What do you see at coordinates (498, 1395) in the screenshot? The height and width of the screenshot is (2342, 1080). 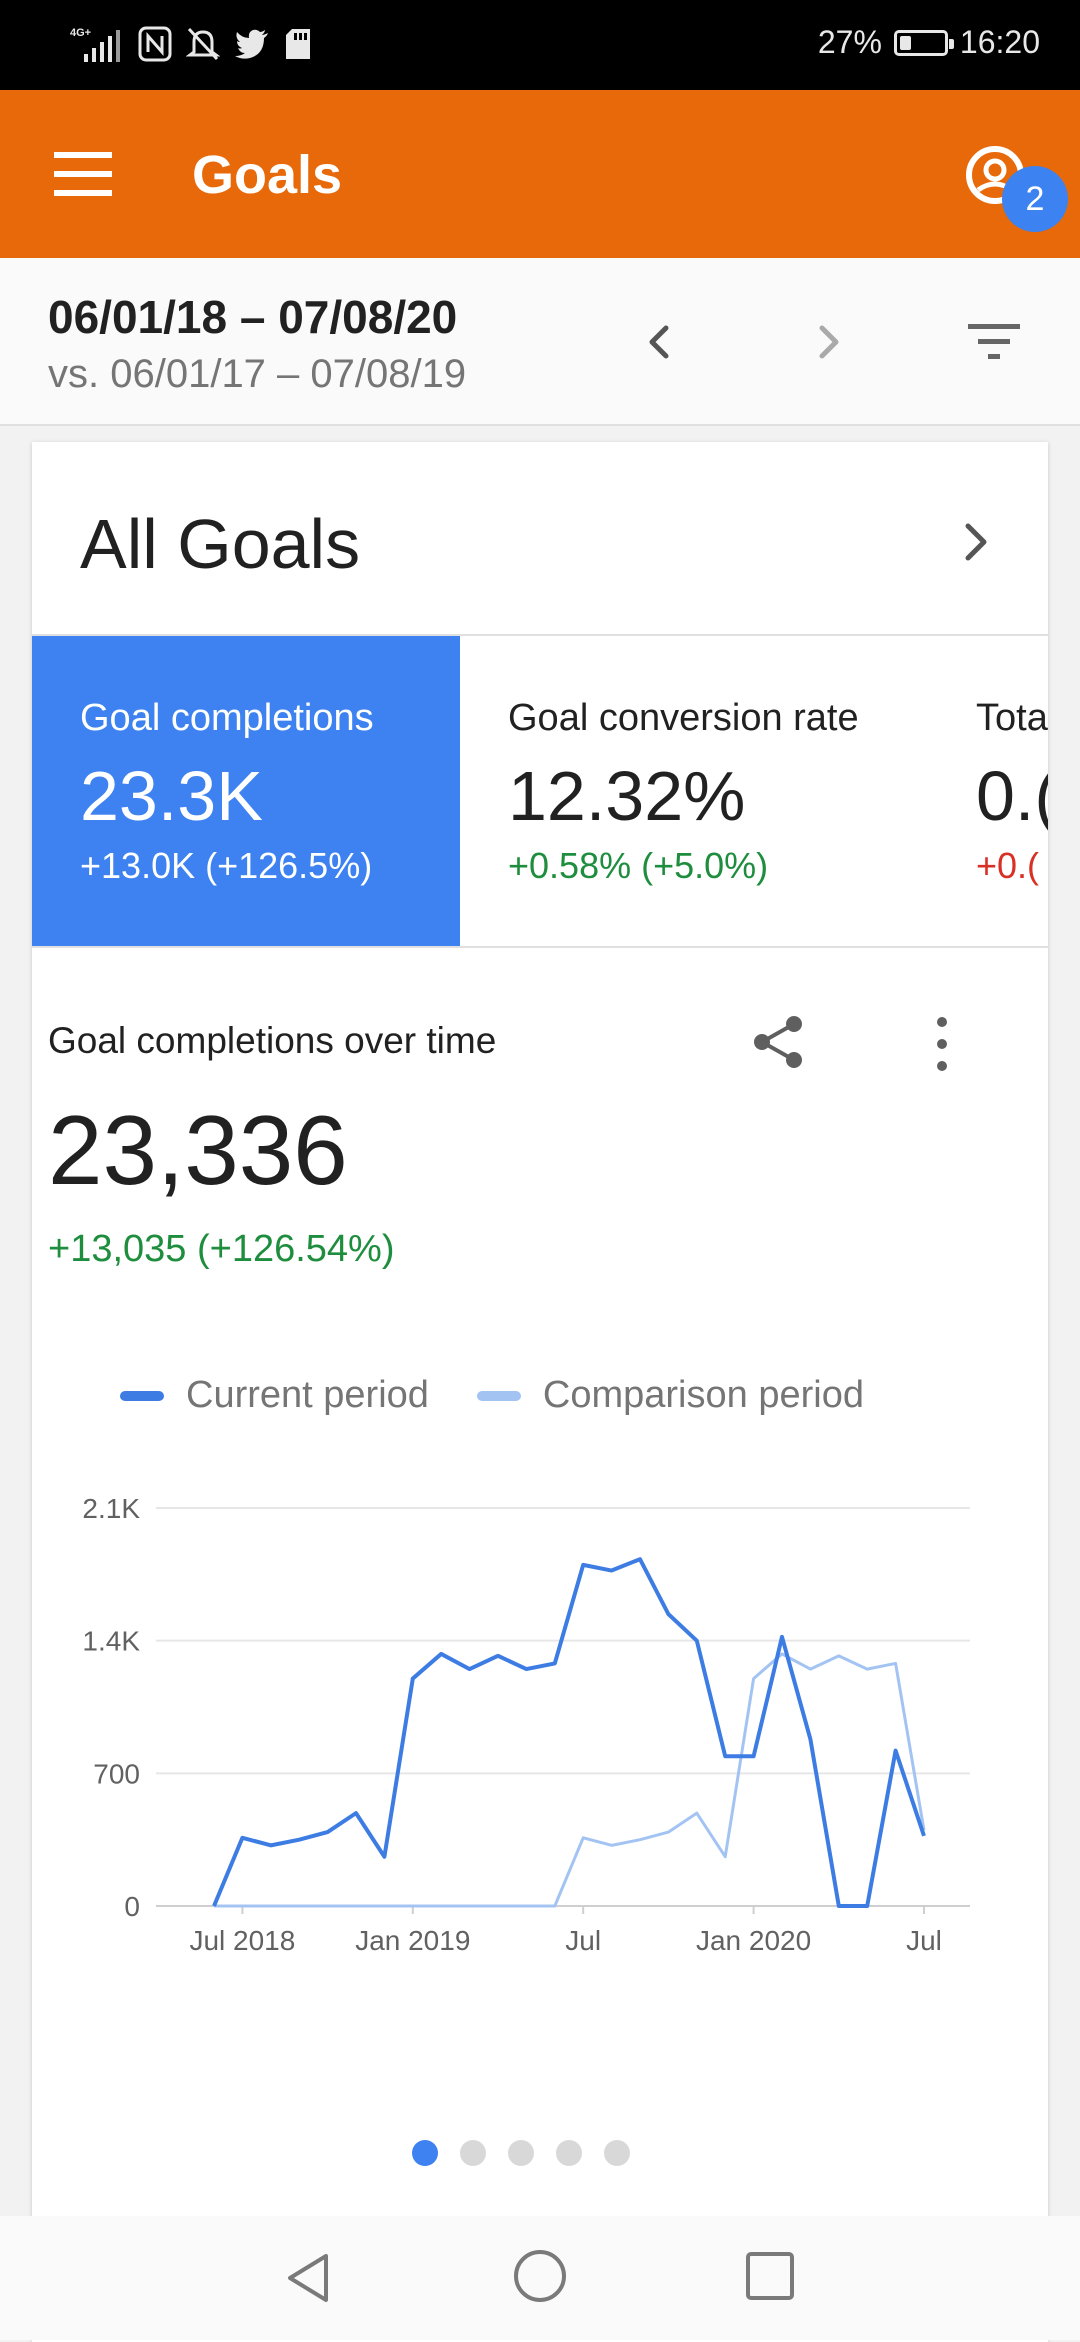 I see `legend-swatch-comparison` at bounding box center [498, 1395].